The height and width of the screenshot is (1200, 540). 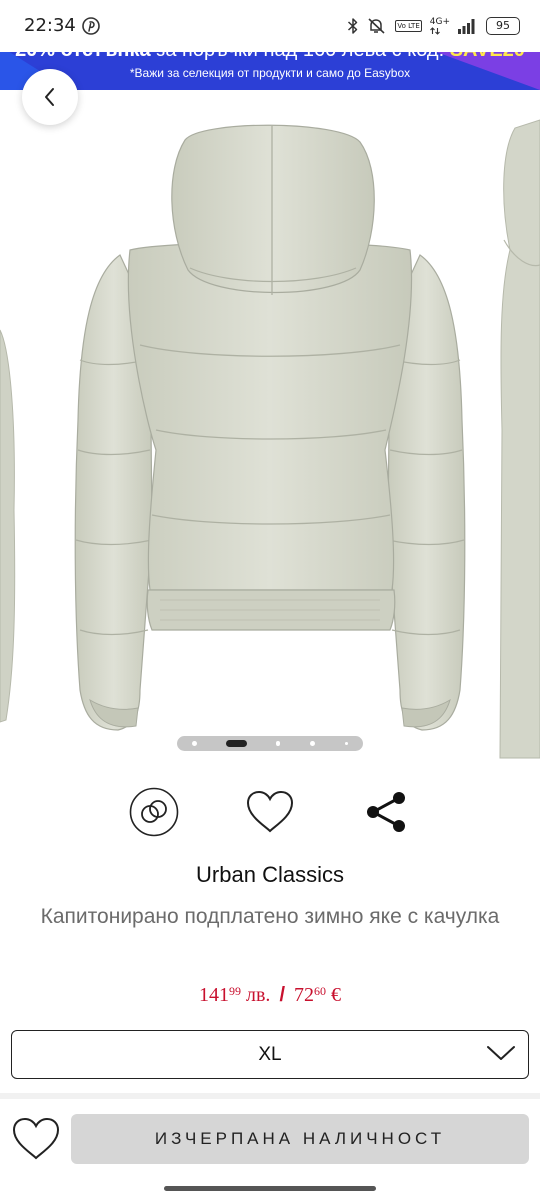 I want to click on status-bar: 22:34 Vo LTE 4G+ 95, so click(x=270, y=26).